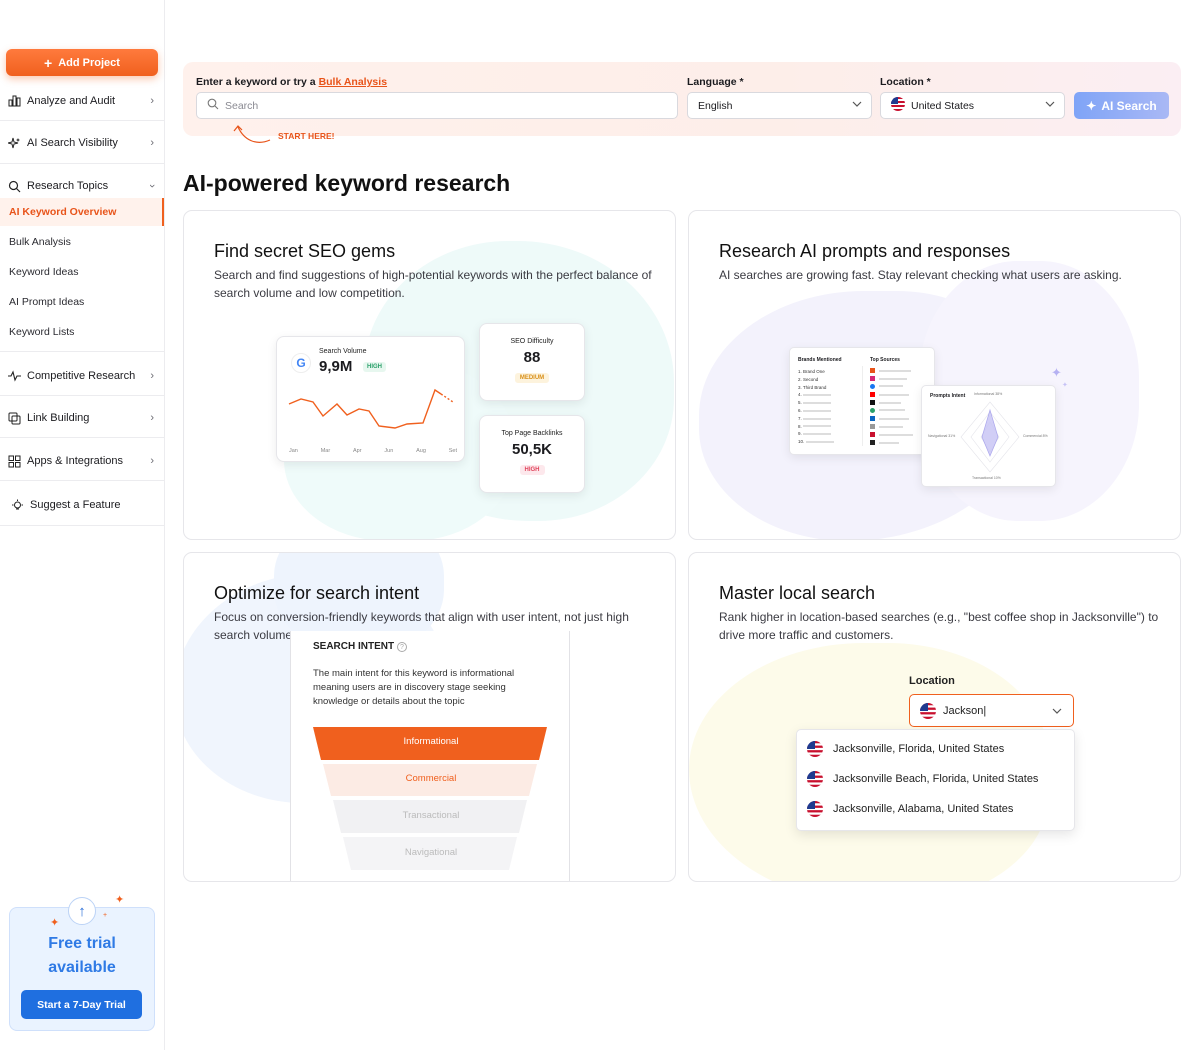 The height and width of the screenshot is (1050, 1200). I want to click on add-project-button: + Add Project, so click(82, 62).